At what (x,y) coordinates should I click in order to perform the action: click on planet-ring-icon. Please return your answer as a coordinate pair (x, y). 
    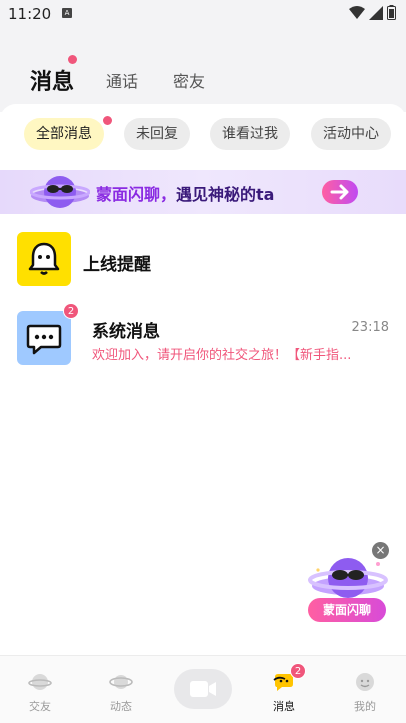
    Looking at the image, I should click on (121, 682).